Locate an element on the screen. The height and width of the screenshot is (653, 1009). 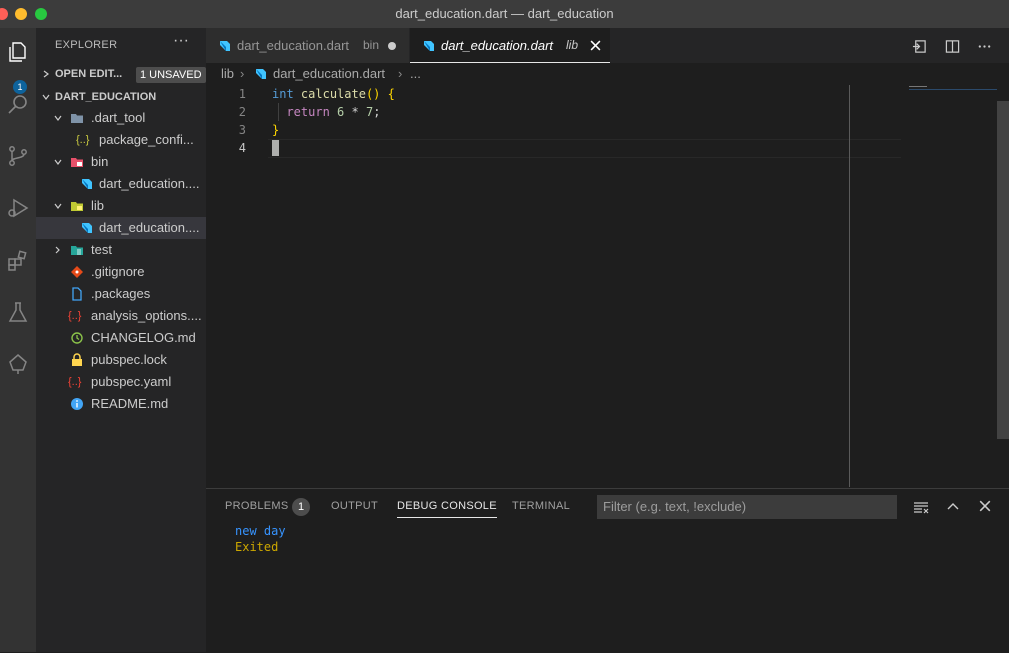
code-token: ; is located at coordinates (377, 112).